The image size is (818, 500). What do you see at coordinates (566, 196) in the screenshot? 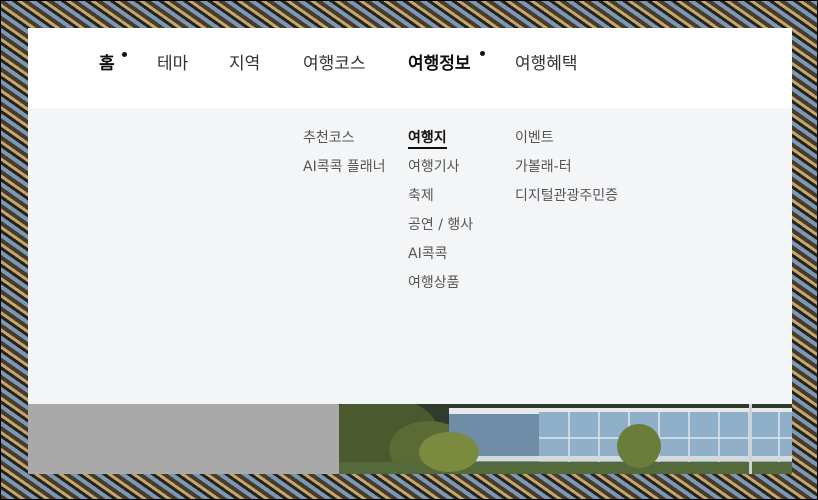
I see `submenu-item-digital-resident-card: 디지털관광주민증` at bounding box center [566, 196].